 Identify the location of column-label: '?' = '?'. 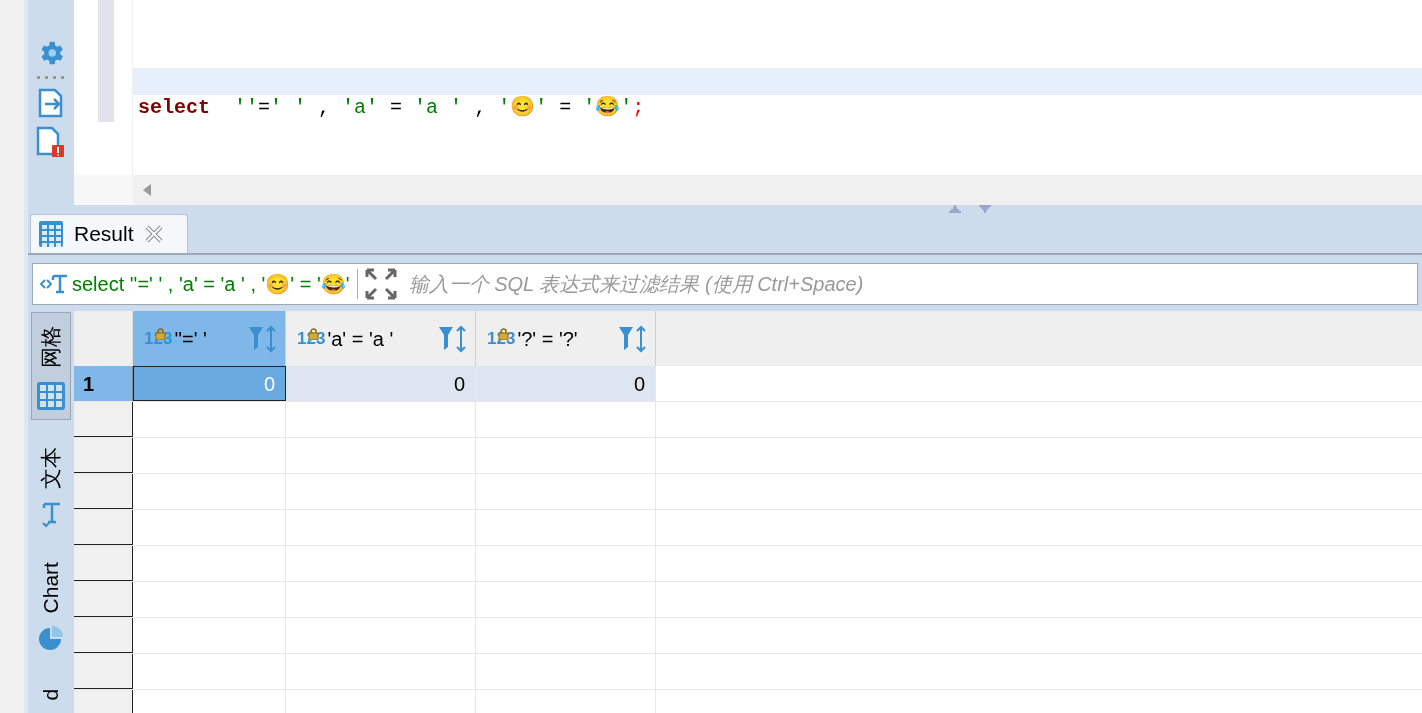
(548, 339).